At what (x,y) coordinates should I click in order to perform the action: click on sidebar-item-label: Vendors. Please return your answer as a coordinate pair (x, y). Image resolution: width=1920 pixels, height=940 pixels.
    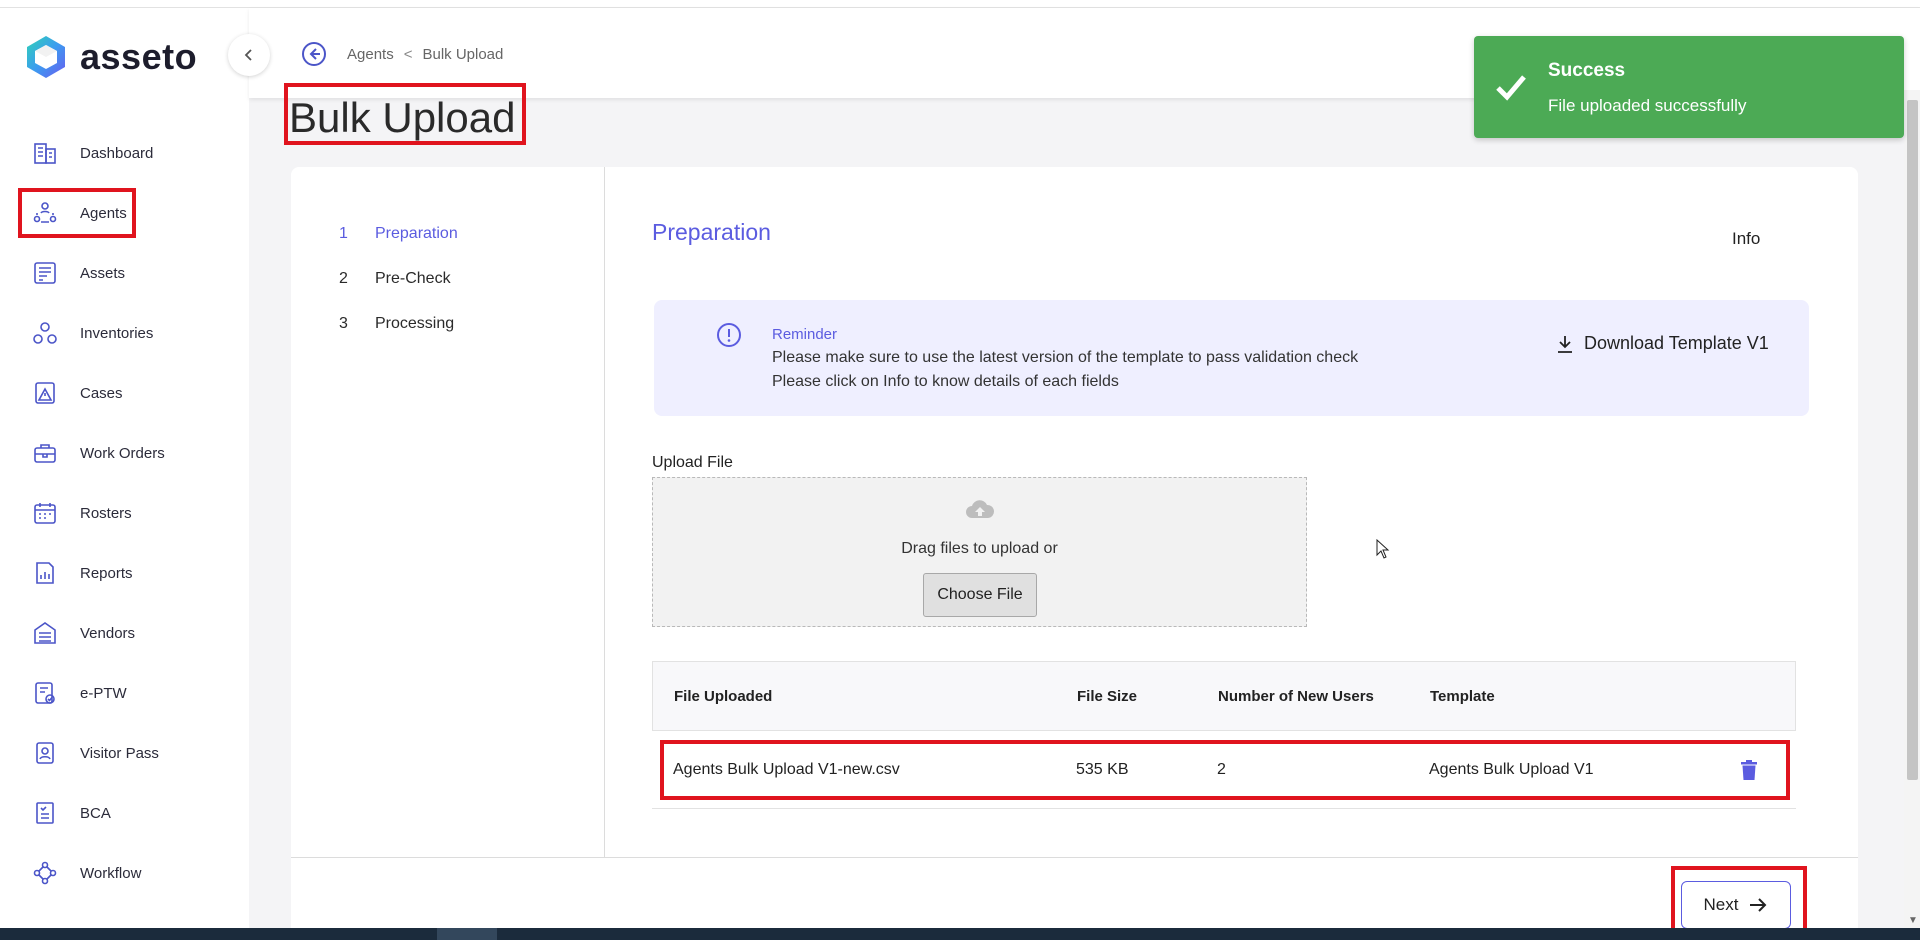
    Looking at the image, I should click on (108, 633).